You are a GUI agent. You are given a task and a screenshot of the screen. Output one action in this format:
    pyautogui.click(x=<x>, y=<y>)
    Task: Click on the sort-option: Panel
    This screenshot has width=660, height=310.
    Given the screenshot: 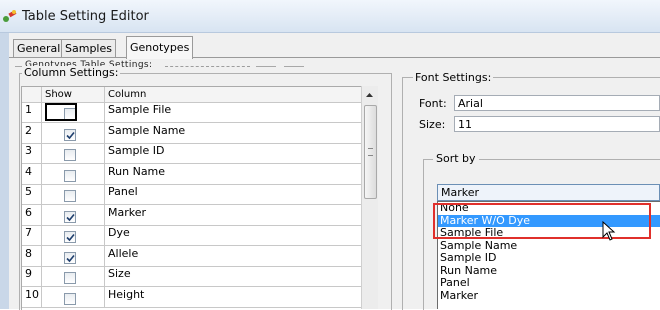 What is the action you would take?
    pyautogui.click(x=549, y=283)
    